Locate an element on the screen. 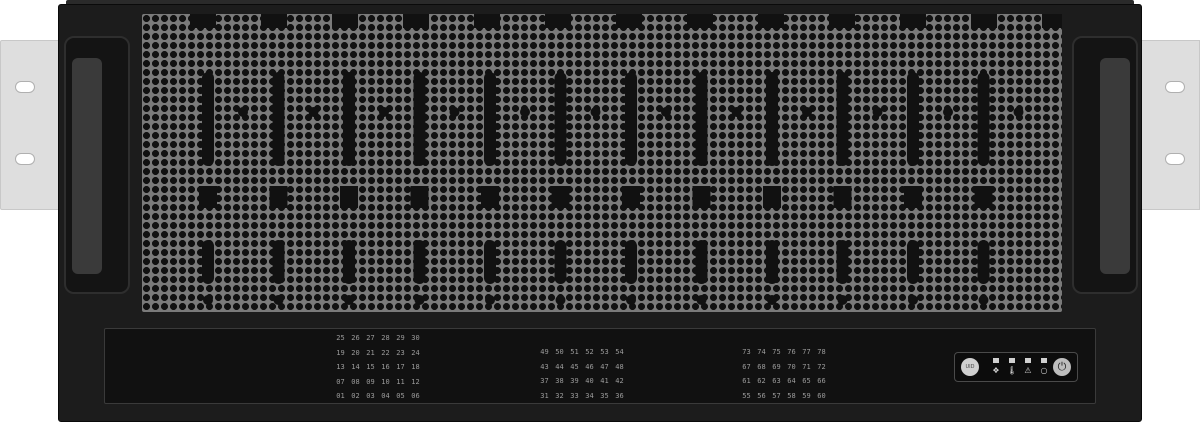  bay-label: 21 is located at coordinates (370, 352).